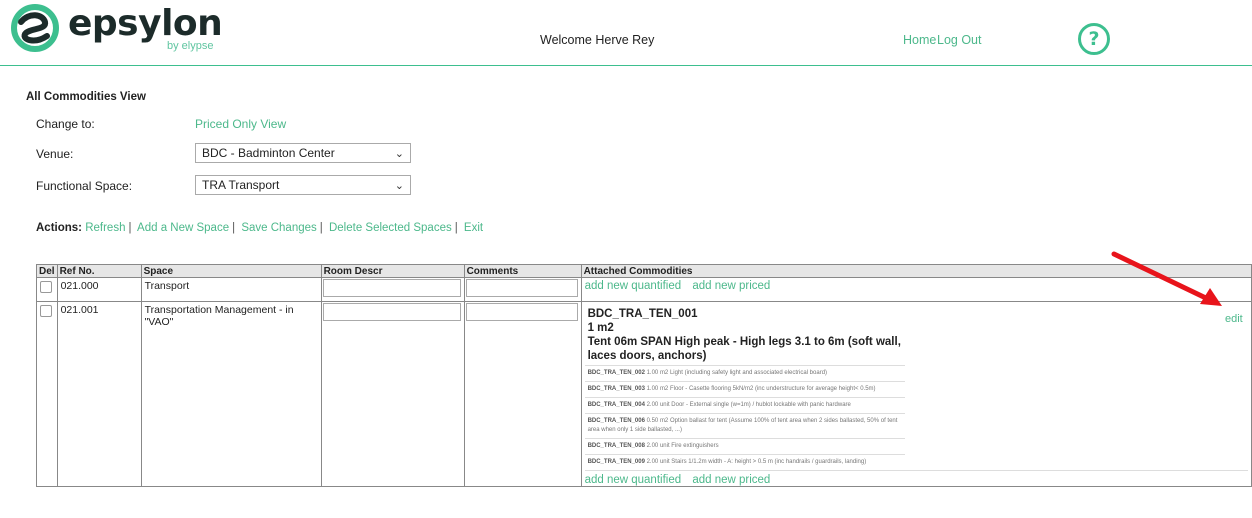 The height and width of the screenshot is (518, 1252). What do you see at coordinates (99, 289) in the screenshot?
I see `ref-no-cell: 021.000` at bounding box center [99, 289].